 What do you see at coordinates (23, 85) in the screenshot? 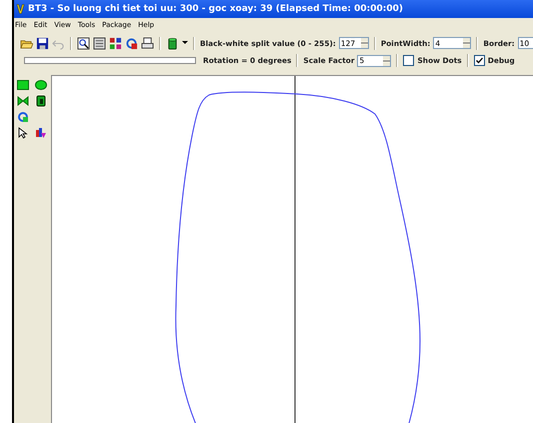
I see `rectangle-tool-icon` at bounding box center [23, 85].